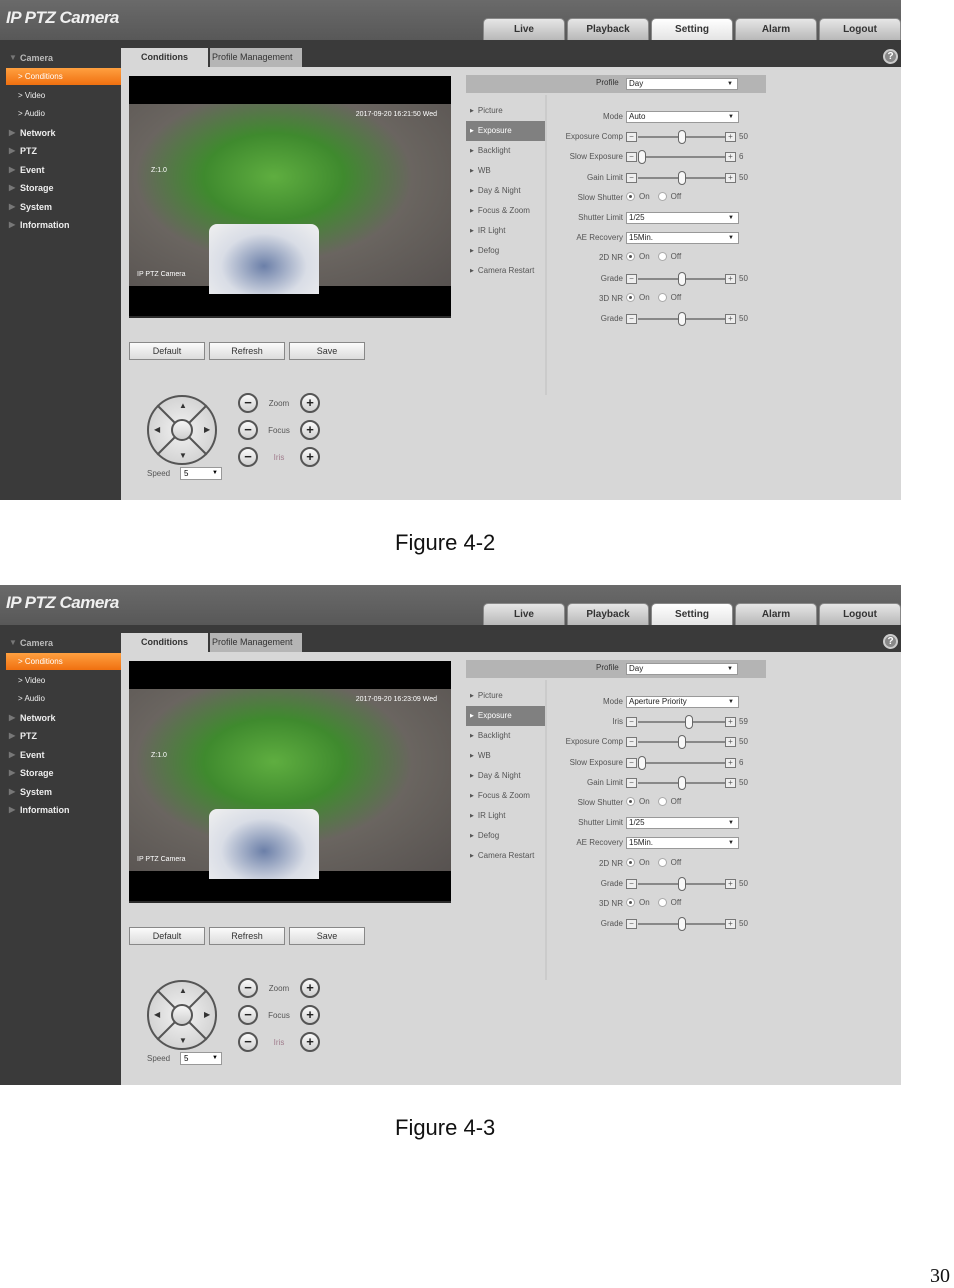 This screenshot has width=954, height=1288. I want to click on mode-select: Aperture Priority ▼, so click(682, 702).